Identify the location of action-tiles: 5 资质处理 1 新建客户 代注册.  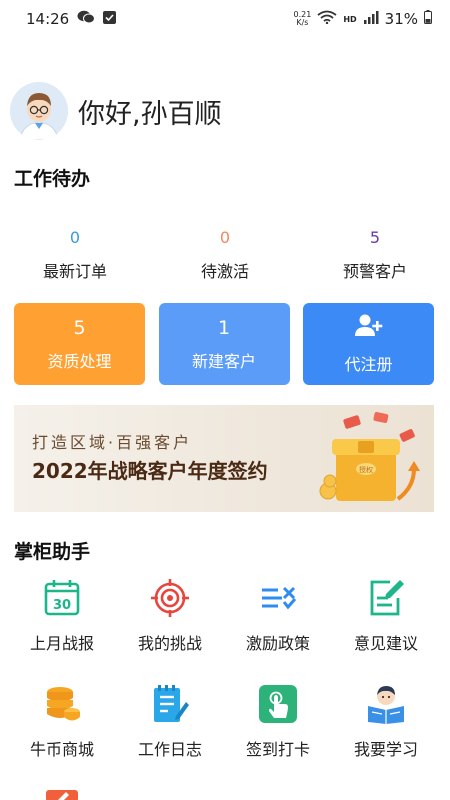
(224, 344).